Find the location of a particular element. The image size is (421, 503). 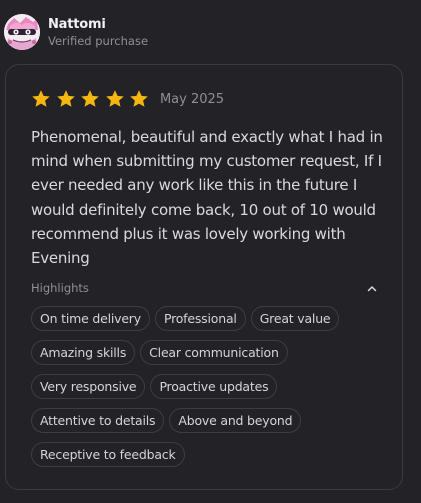

highlight-chip: Professional is located at coordinates (200, 318).